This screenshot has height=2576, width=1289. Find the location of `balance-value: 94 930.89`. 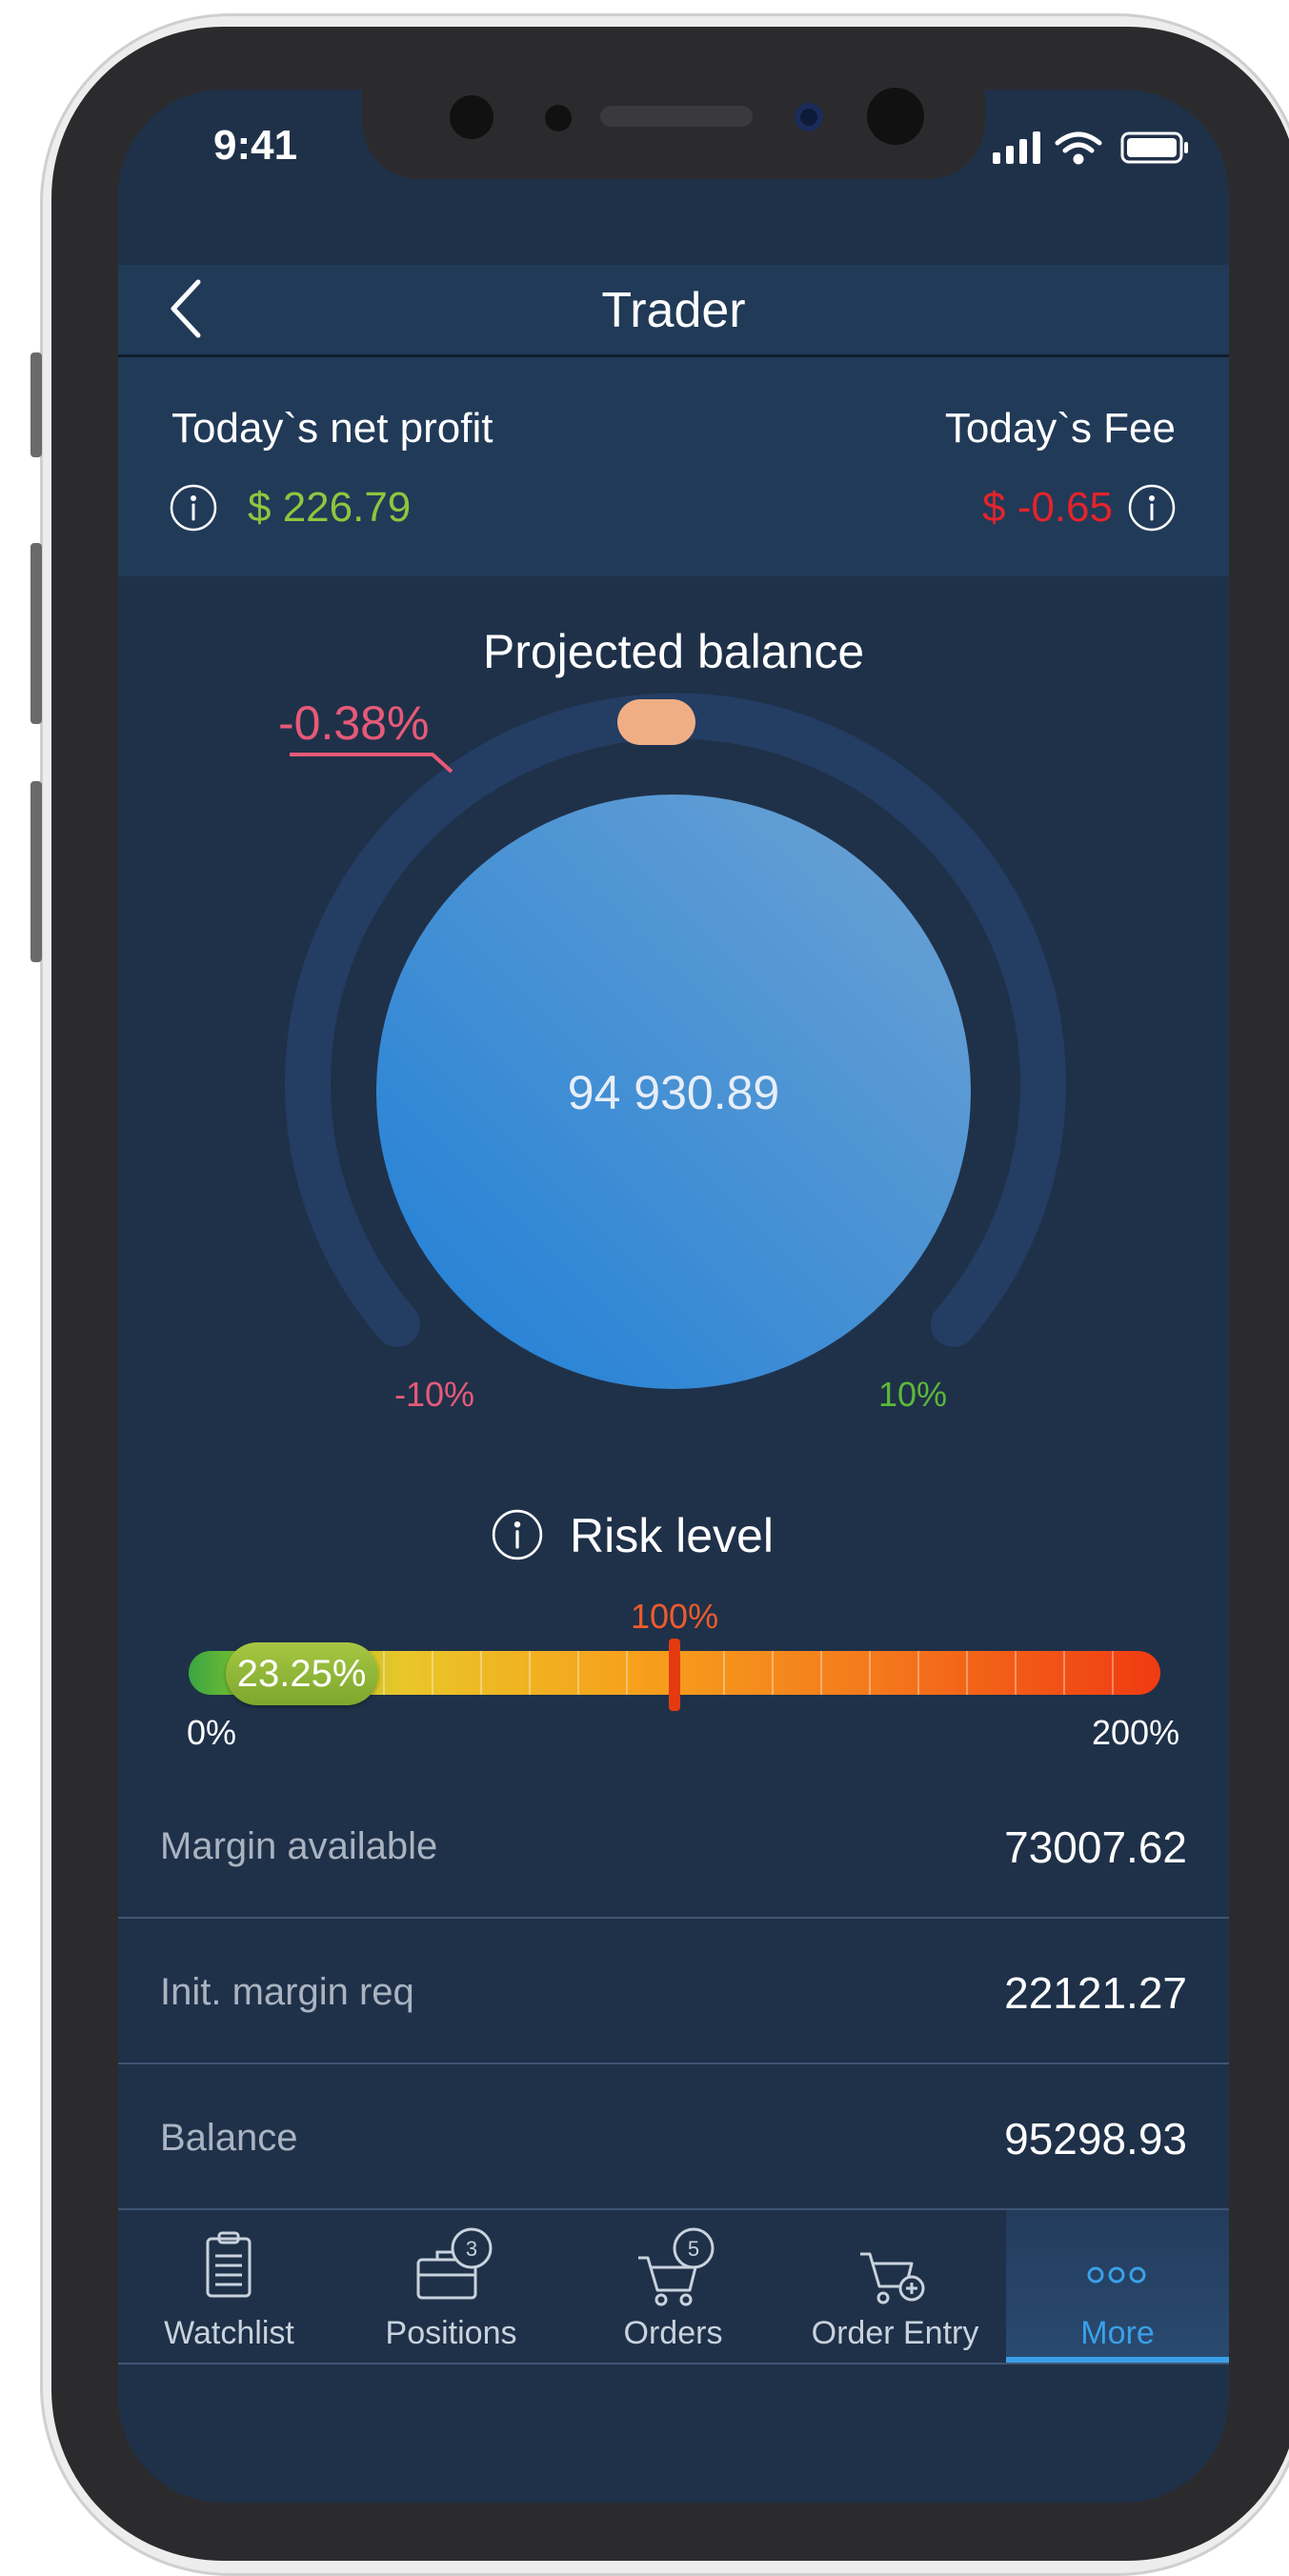

balance-value: 94 930.89 is located at coordinates (673, 1093).